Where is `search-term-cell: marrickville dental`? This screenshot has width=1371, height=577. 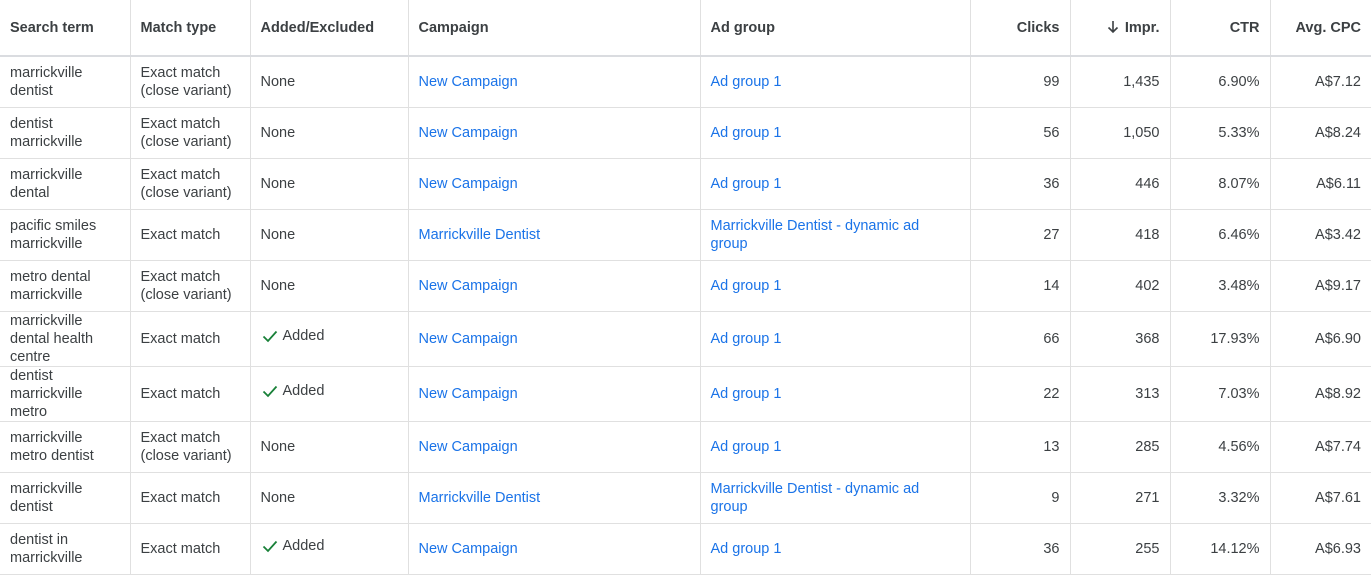 search-term-cell: marrickville dental is located at coordinates (65, 184).